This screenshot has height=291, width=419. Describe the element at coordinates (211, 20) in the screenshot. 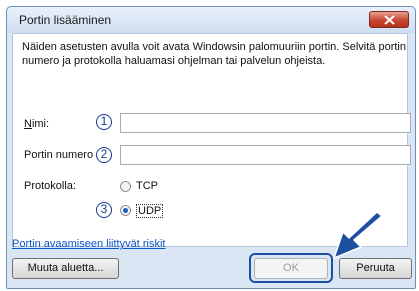

I see `title-bar: Portin lisääminen` at that location.